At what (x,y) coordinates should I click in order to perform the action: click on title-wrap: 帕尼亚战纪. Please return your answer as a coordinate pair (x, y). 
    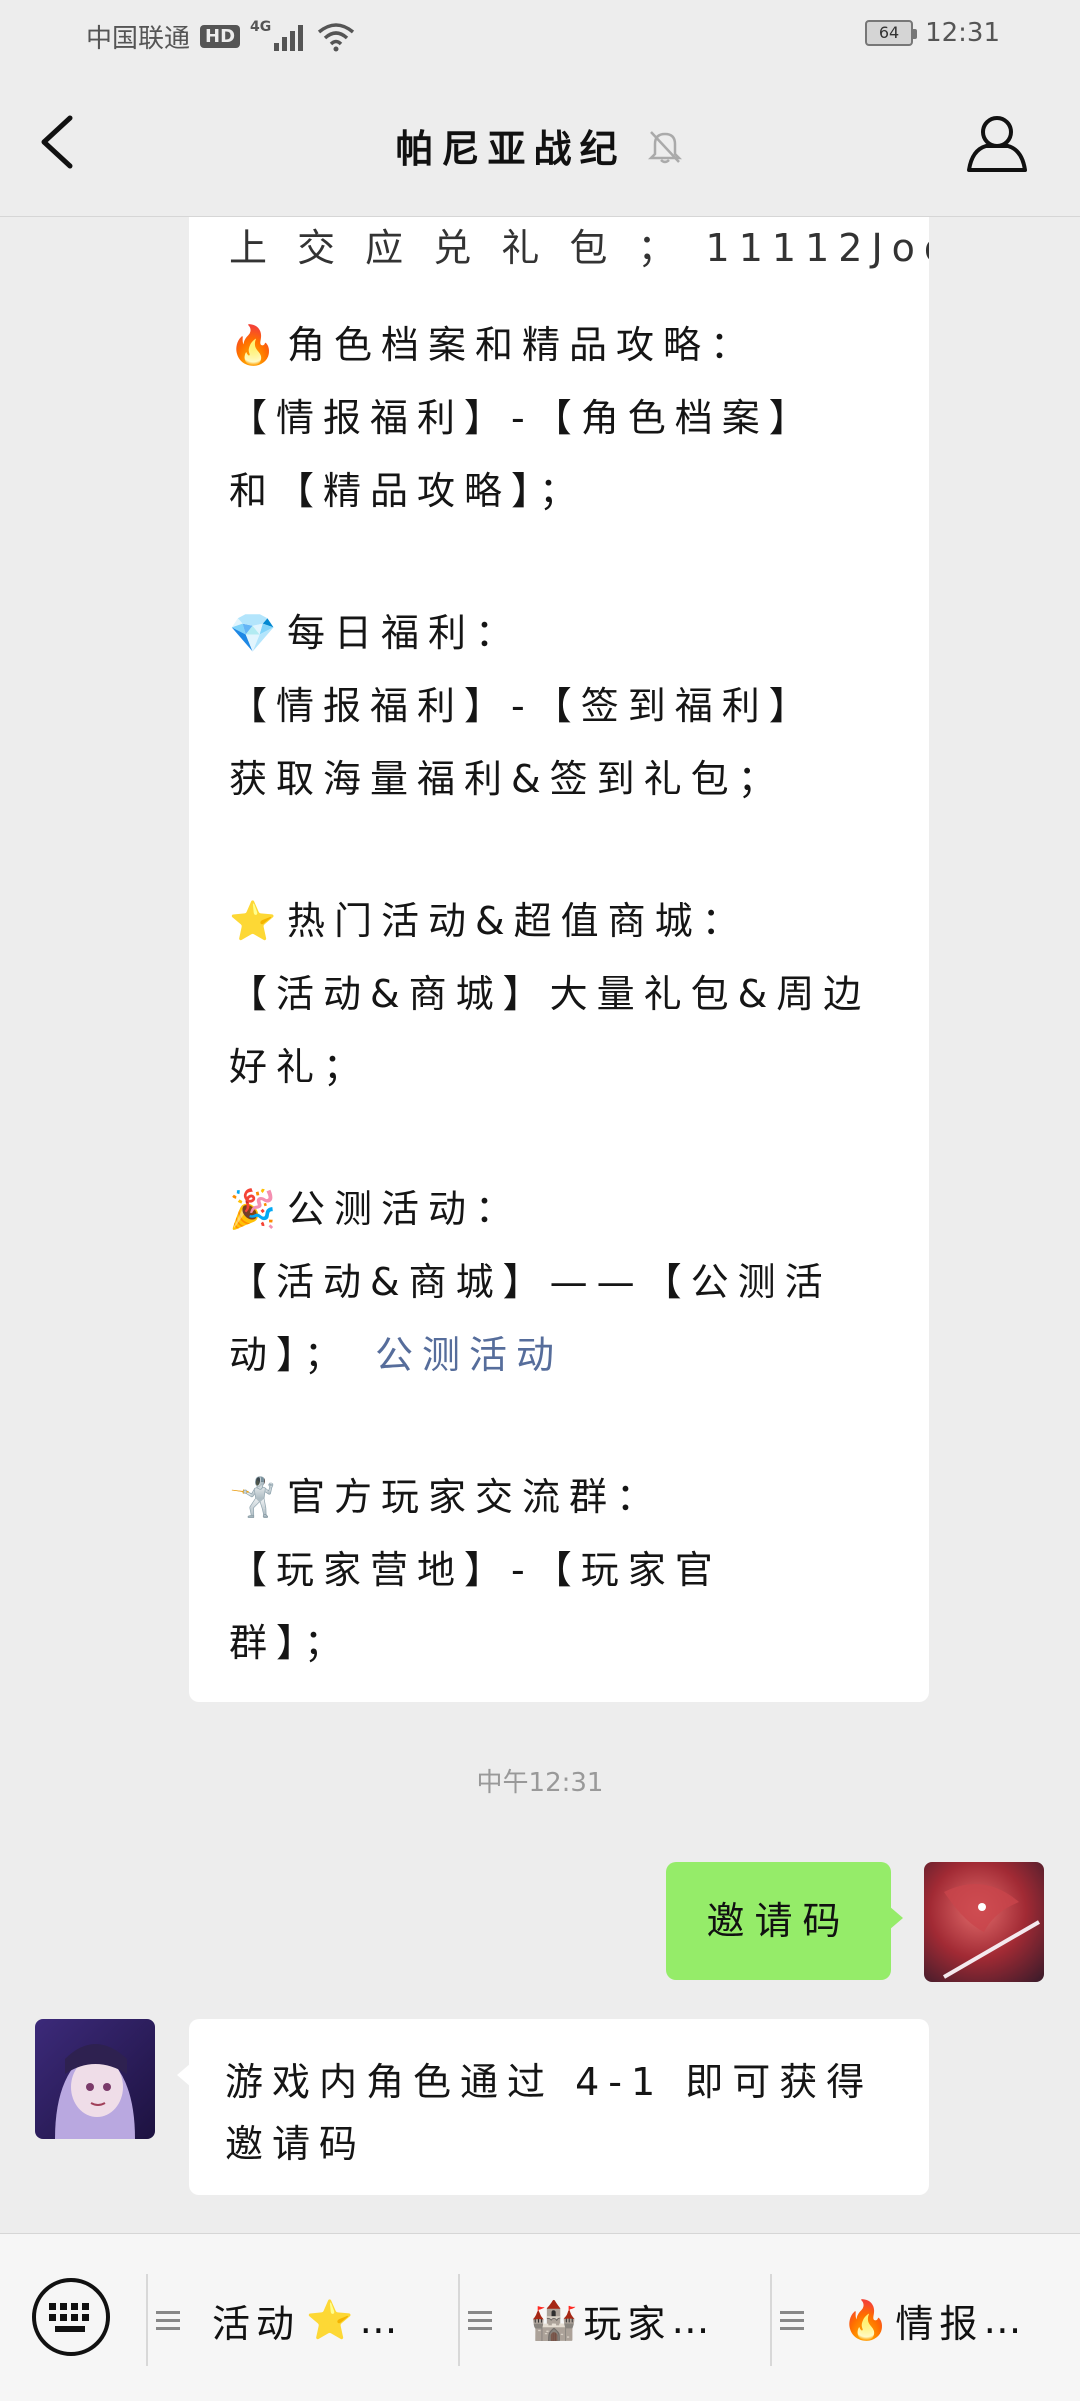
    Looking at the image, I should click on (540, 145).